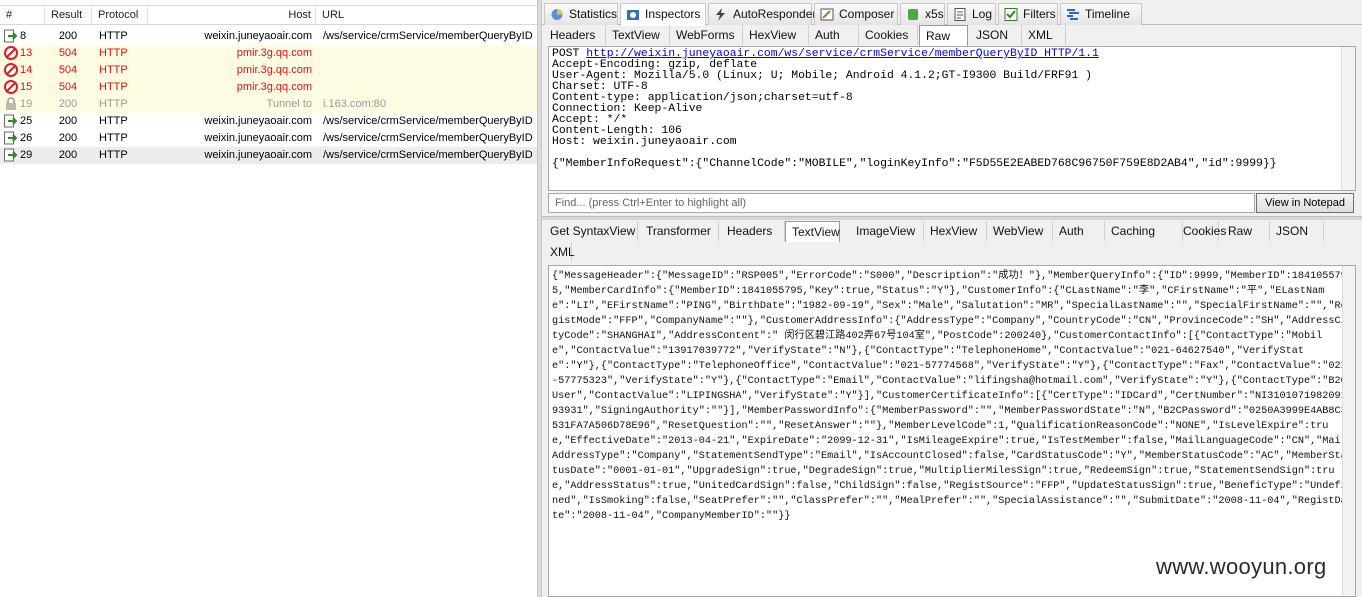  Describe the element at coordinates (354, 104) in the screenshot. I see `session-url: i.163.com:80` at that location.